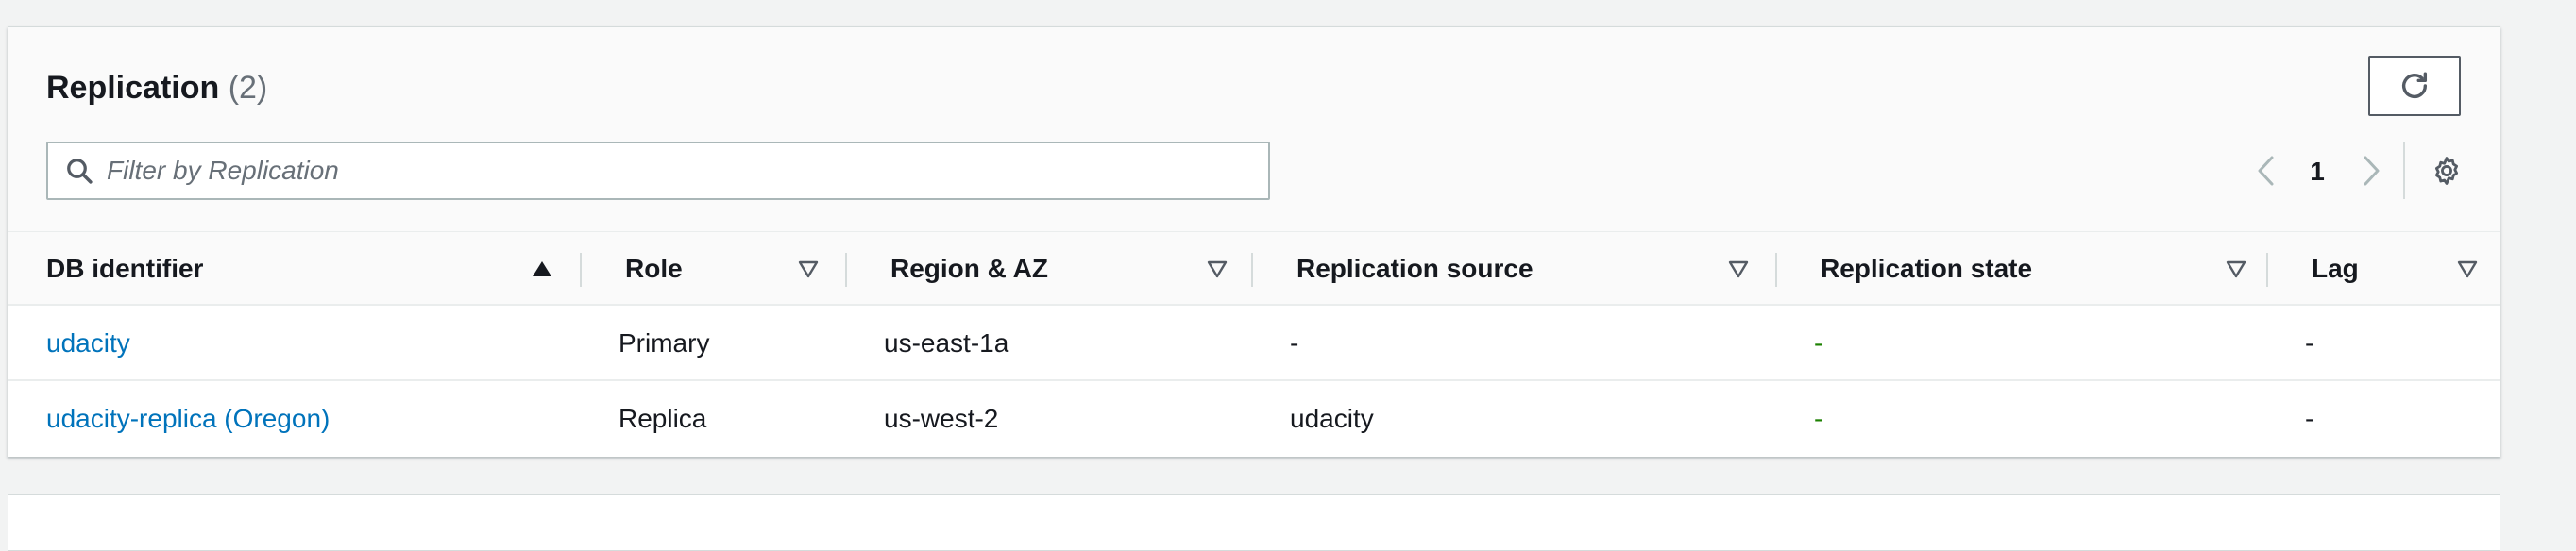 The height and width of the screenshot is (551, 2576). I want to click on refresh-icon, so click(2414, 85).